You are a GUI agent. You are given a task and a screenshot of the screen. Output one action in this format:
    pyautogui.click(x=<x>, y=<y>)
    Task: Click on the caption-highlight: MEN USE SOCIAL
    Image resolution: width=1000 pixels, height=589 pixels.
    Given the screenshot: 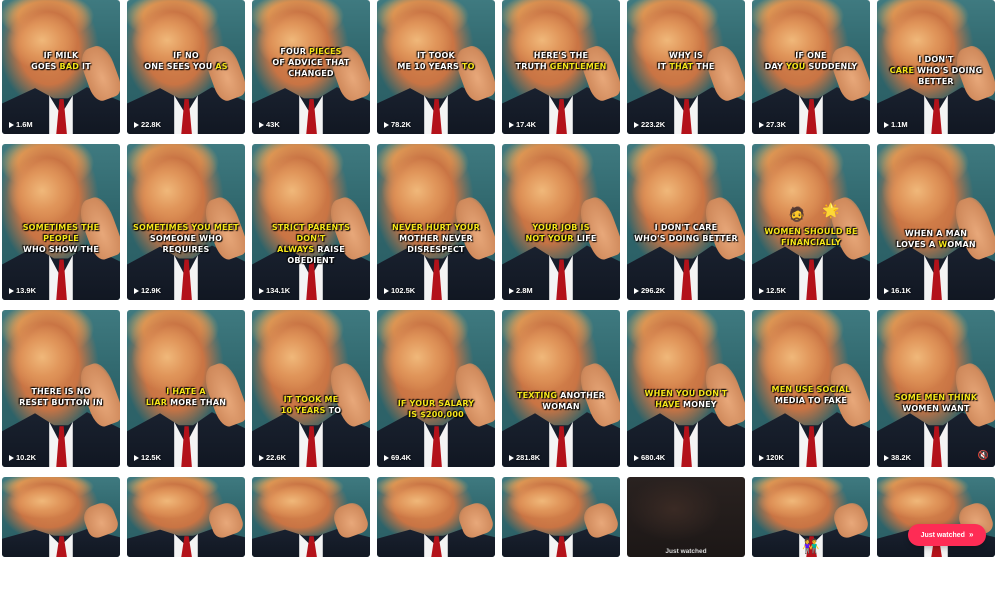 What is the action you would take?
    pyautogui.click(x=811, y=389)
    